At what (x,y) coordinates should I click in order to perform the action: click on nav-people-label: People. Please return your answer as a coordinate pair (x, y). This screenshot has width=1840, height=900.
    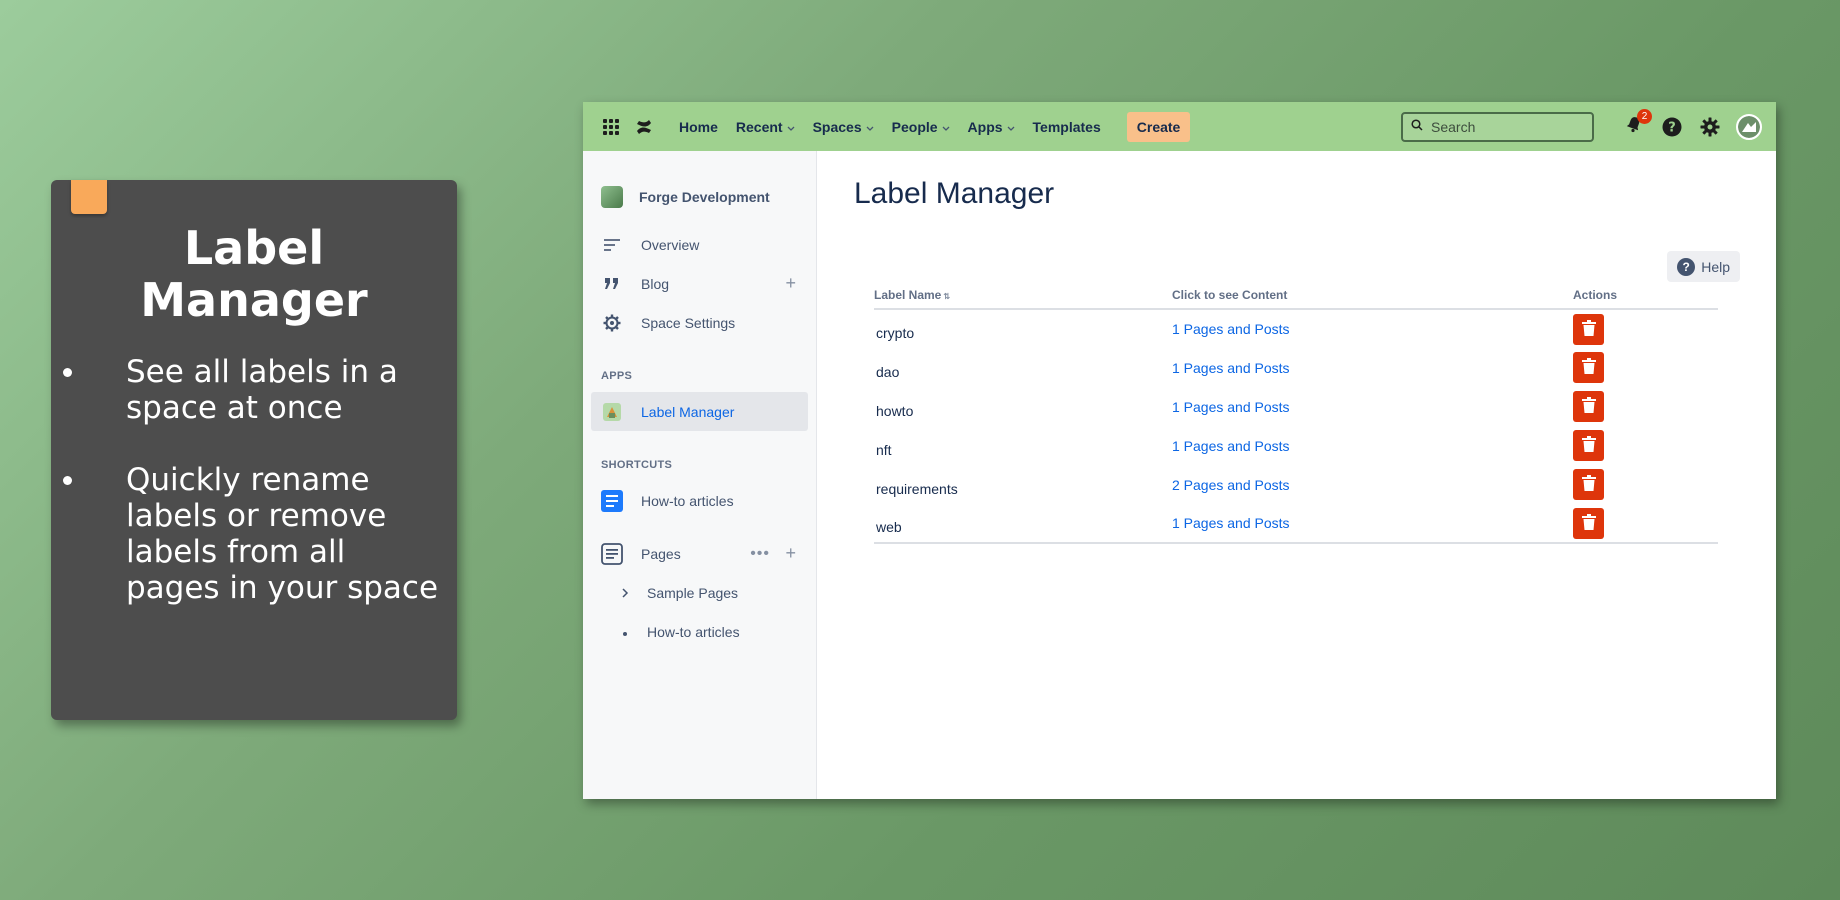
    Looking at the image, I should click on (914, 126).